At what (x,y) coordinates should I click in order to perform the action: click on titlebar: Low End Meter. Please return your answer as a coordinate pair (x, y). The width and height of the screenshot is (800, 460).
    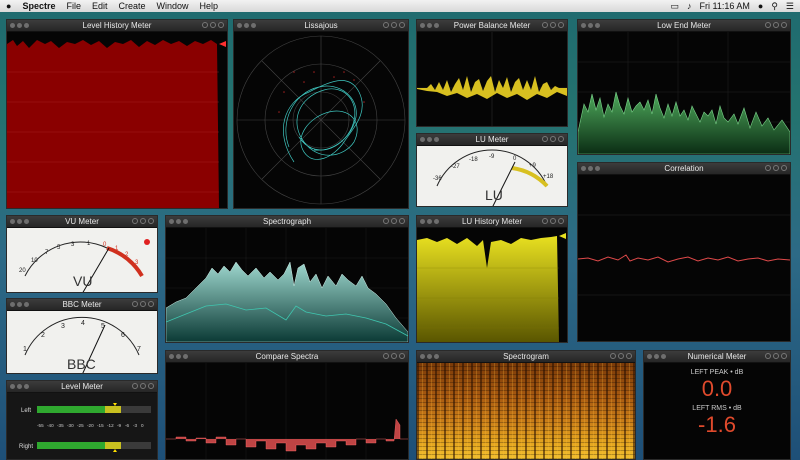
    Looking at the image, I should click on (684, 26).